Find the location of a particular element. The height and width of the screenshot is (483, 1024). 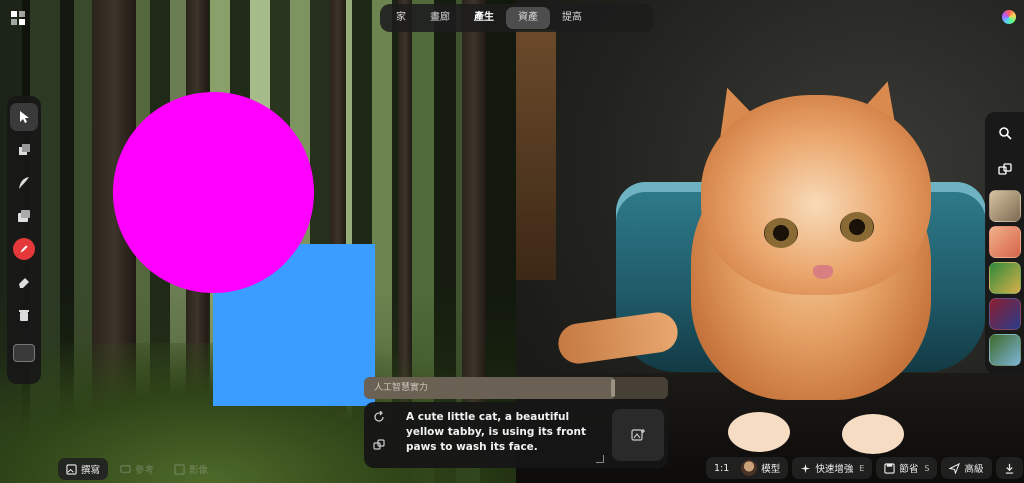

monitor-icon is located at coordinates (125, 468).